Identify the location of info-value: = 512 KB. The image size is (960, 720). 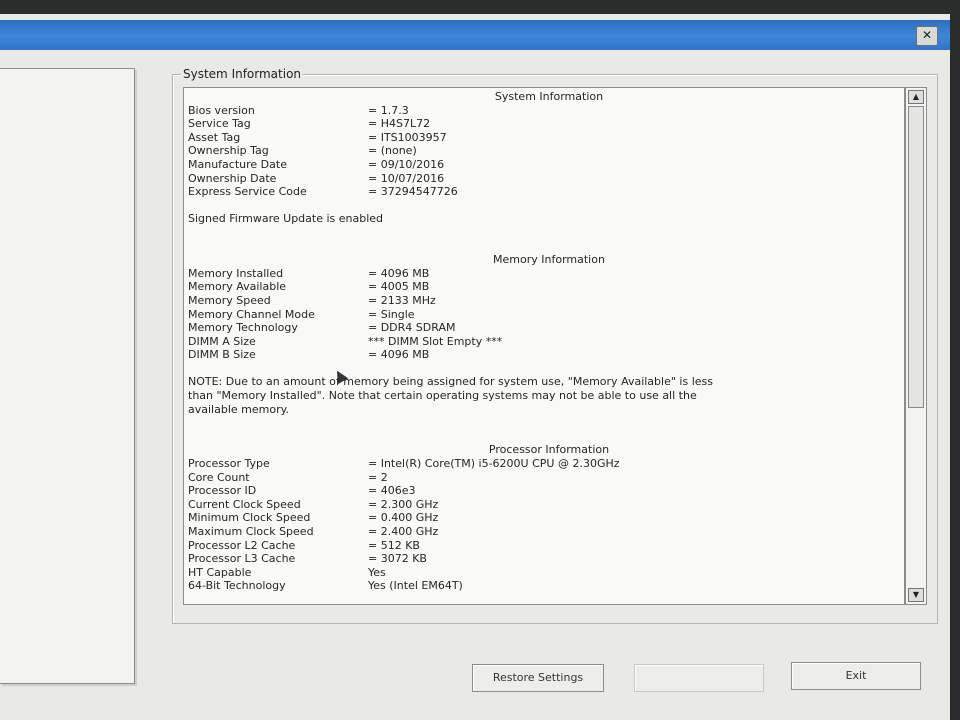
(394, 545).